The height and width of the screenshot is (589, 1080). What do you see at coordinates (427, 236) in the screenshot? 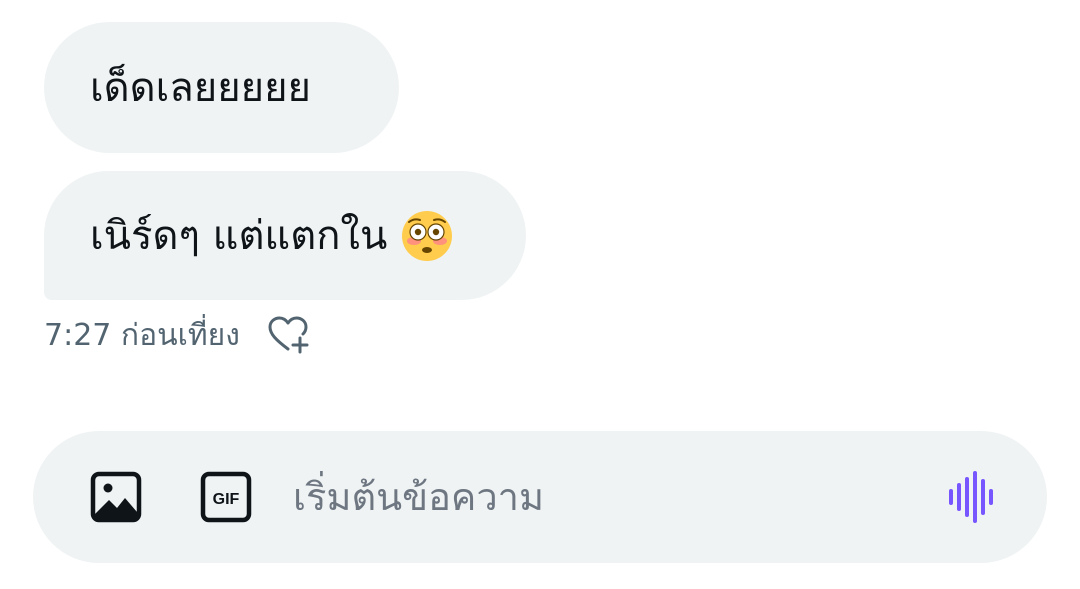
I see `flushed-face-emoji-icon` at bounding box center [427, 236].